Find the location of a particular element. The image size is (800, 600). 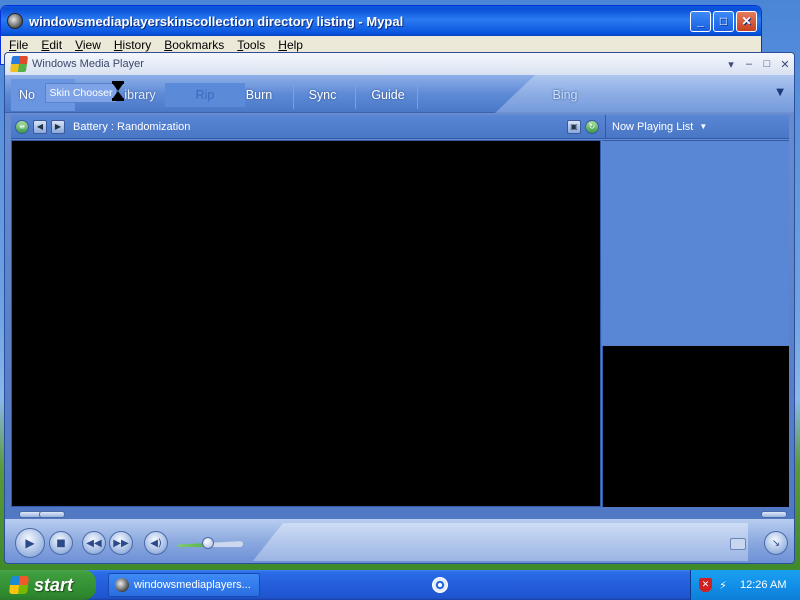

skin-chooser-tooltip: Skin Chooser is located at coordinates (81, 93).